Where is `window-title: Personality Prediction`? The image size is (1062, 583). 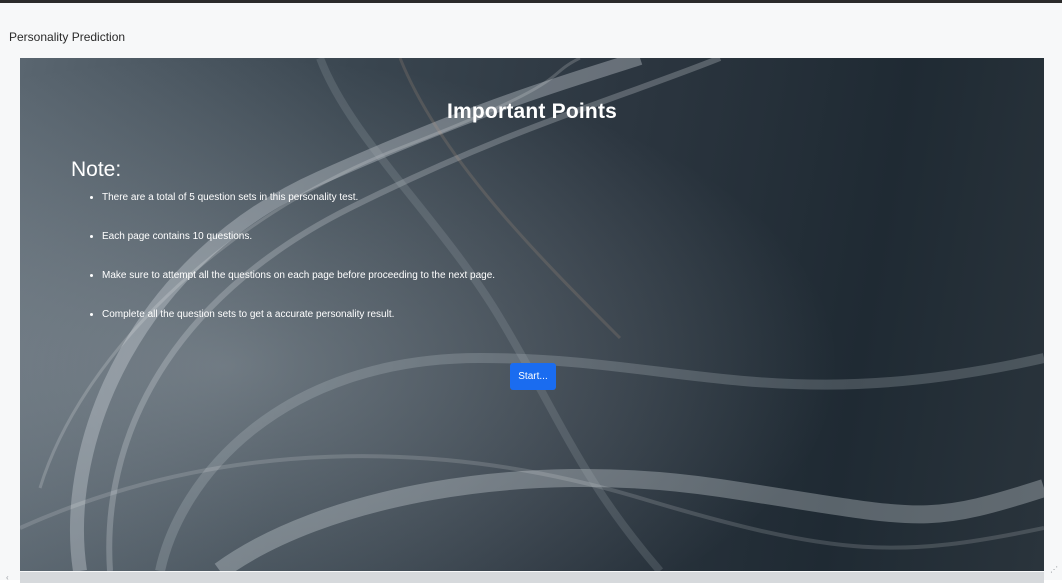
window-title: Personality Prediction is located at coordinates (67, 37).